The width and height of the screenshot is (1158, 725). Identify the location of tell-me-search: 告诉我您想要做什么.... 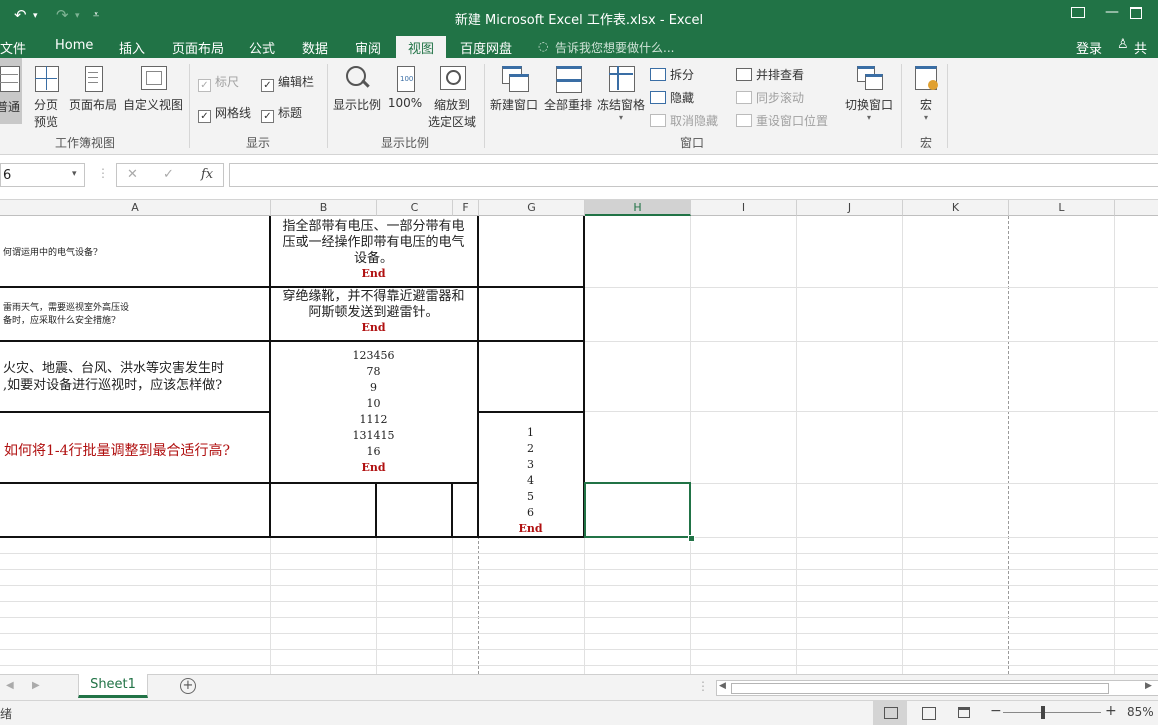
(614, 47).